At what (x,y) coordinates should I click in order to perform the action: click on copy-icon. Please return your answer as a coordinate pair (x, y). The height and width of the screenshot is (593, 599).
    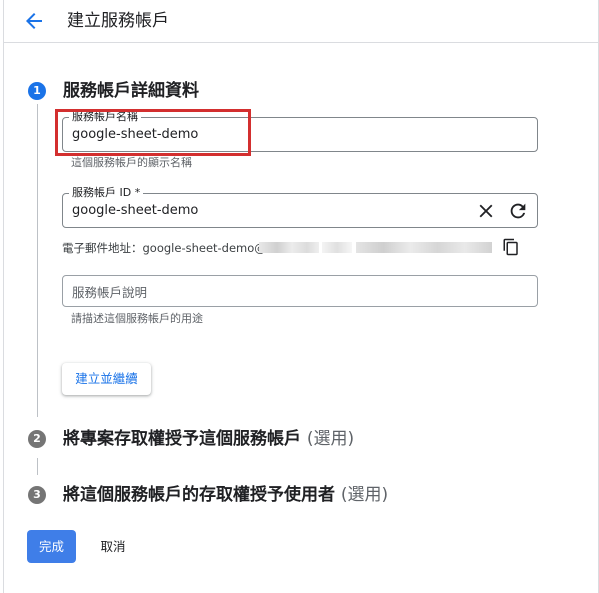
    Looking at the image, I should click on (510, 247).